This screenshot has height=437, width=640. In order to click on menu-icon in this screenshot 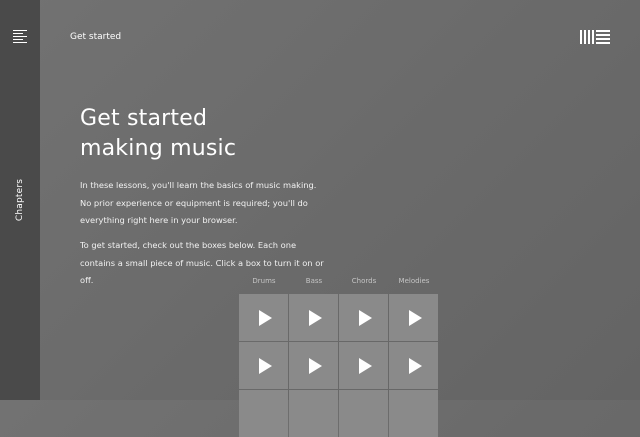, I will do `click(20, 36)`.